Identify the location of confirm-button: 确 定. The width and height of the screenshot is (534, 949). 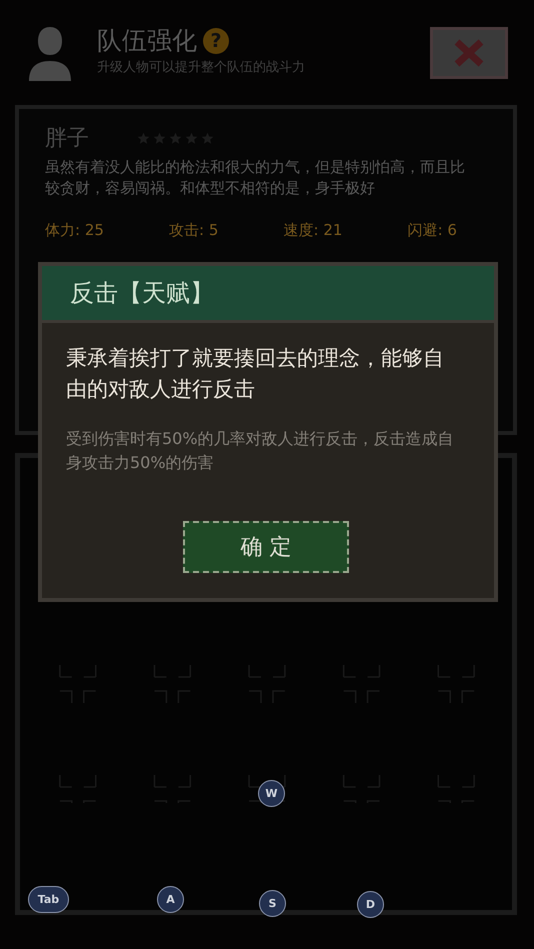
(266, 547).